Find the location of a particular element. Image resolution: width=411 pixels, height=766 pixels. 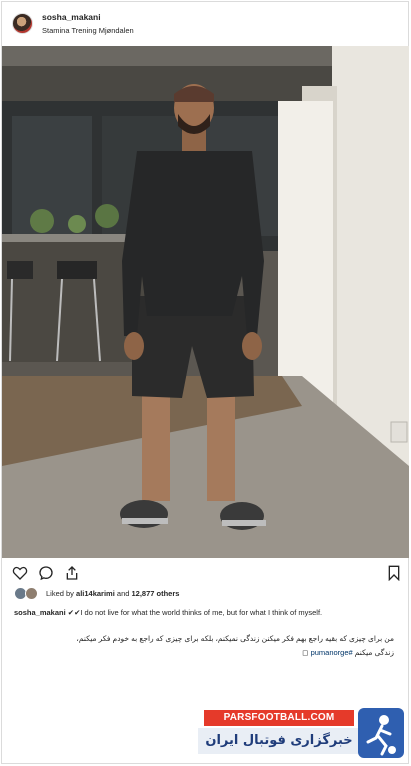

post-location: Stamina Trening Mjøndalen is located at coordinates (88, 30).